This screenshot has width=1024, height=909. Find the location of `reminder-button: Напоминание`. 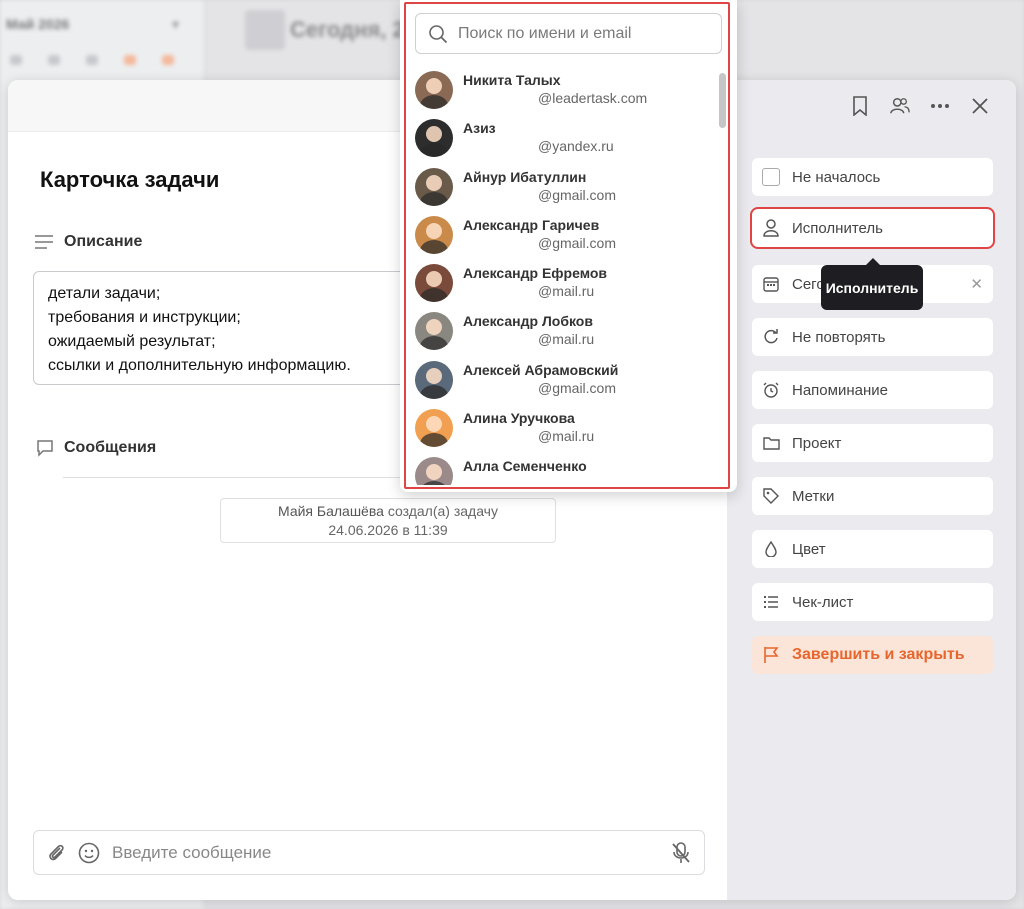

reminder-button: Напоминание is located at coordinates (872, 390).